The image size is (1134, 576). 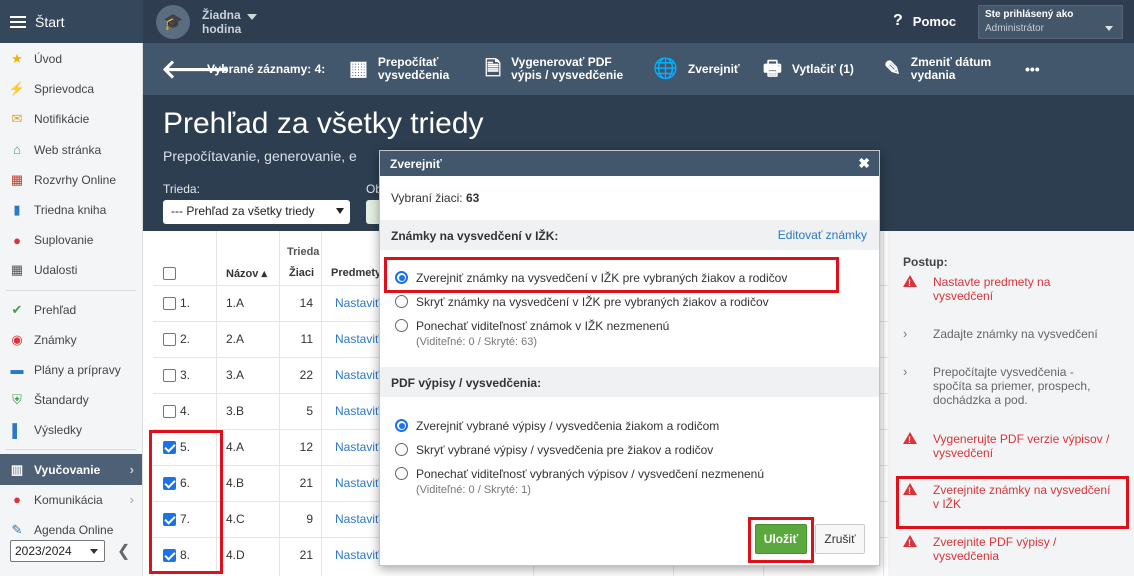 I want to click on class-filter-select: --- Prehľad za všetky triedy, so click(x=256, y=212).